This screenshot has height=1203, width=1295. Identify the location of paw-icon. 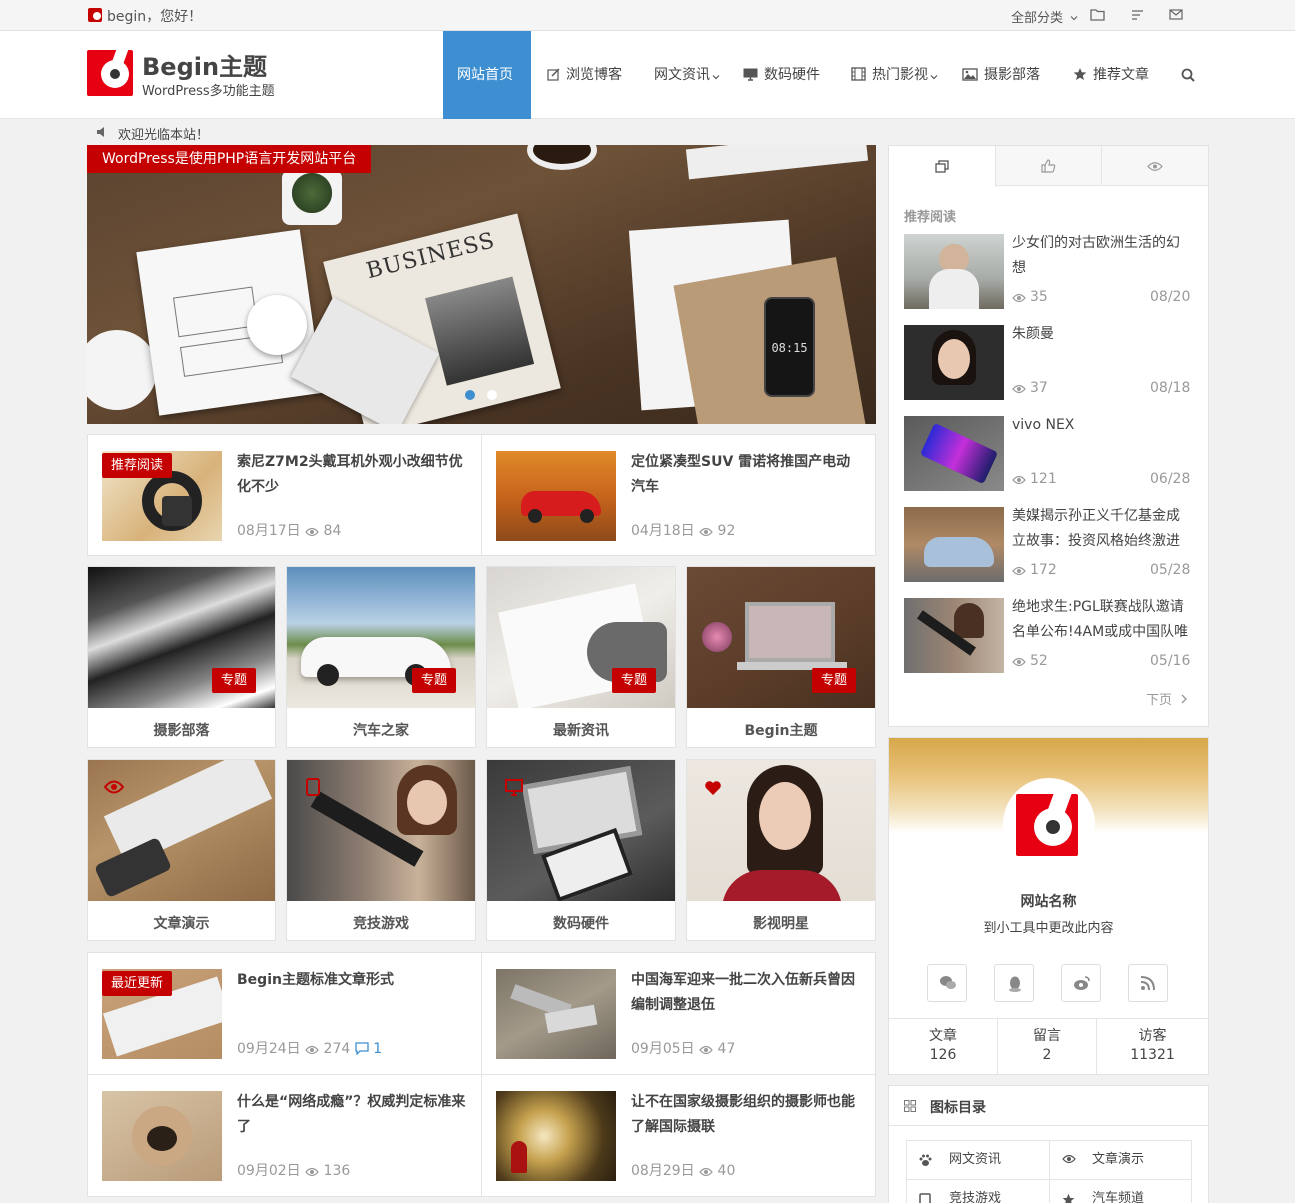
(925, 1160).